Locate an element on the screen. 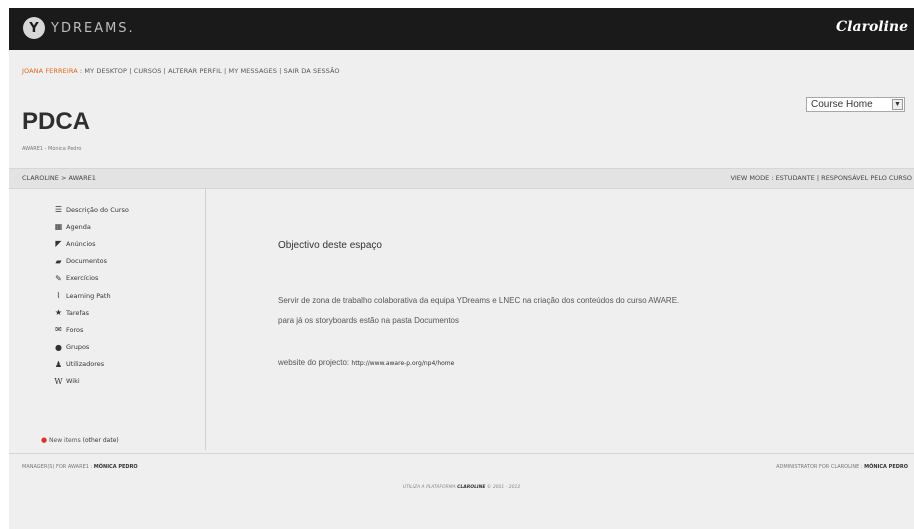 This screenshot has width=914, height=529. sidebar-item-label: Descrição do Curso is located at coordinates (97, 209).